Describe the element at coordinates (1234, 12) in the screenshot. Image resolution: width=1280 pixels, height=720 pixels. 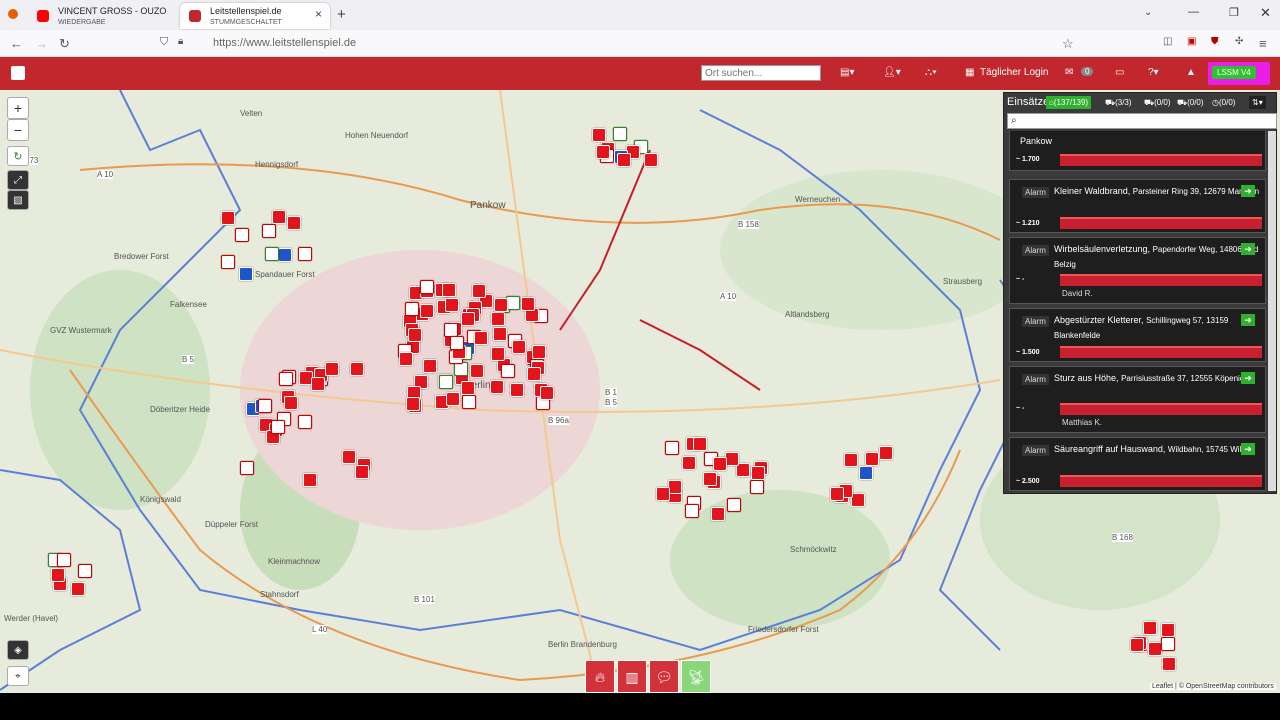
I see `restore-button: ❐` at that location.